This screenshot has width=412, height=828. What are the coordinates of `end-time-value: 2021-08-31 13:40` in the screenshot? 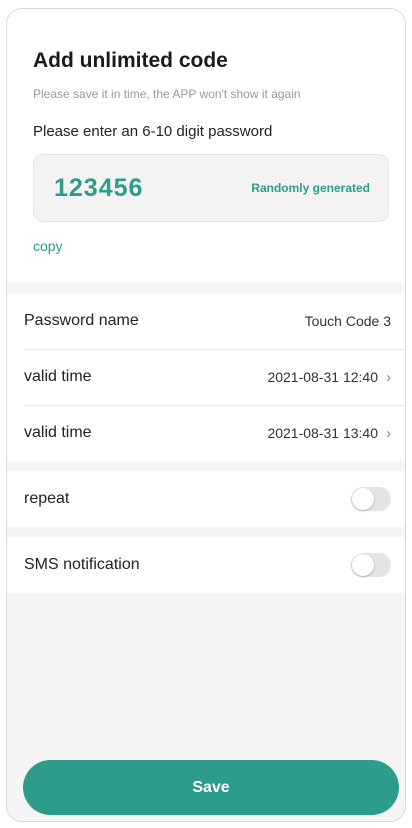 It's located at (322, 433).